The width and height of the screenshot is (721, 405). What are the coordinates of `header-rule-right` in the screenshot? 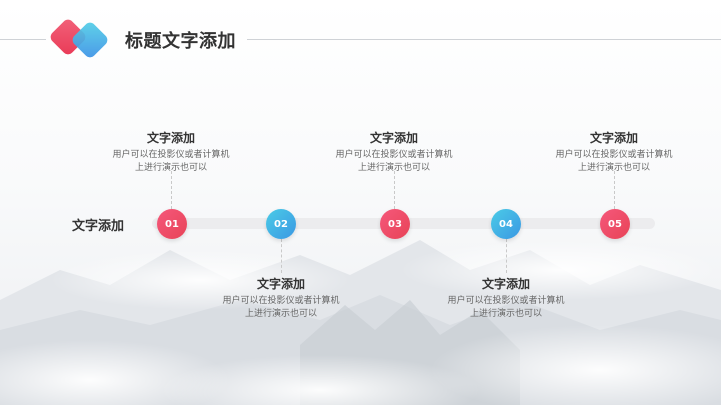 It's located at (484, 39).